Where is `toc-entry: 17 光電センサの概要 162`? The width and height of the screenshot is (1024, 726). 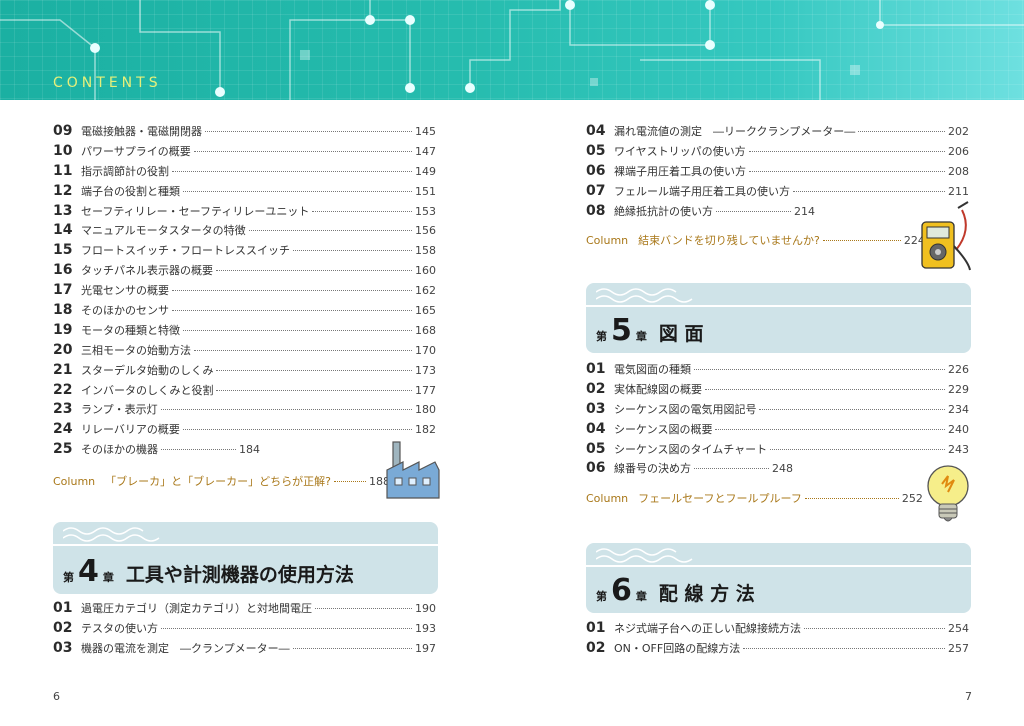
toc-entry: 17 光電センサの概要 162 is located at coordinates (244, 292).